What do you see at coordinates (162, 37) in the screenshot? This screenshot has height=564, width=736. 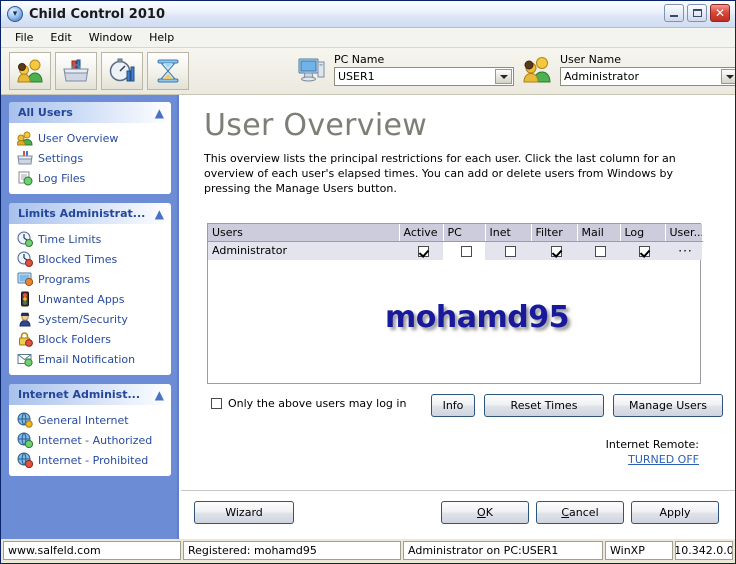 I see `menu-item-help: Help` at bounding box center [162, 37].